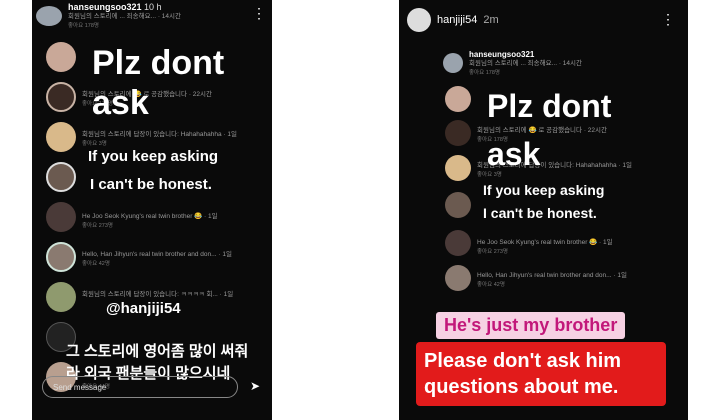 The image size is (720, 420). What do you see at coordinates (159, 97) in the screenshot?
I see `list-item: 회원님의 스토리에 😂 로 공감했습니다 · 22시간 좋아요 178명` at bounding box center [159, 97].